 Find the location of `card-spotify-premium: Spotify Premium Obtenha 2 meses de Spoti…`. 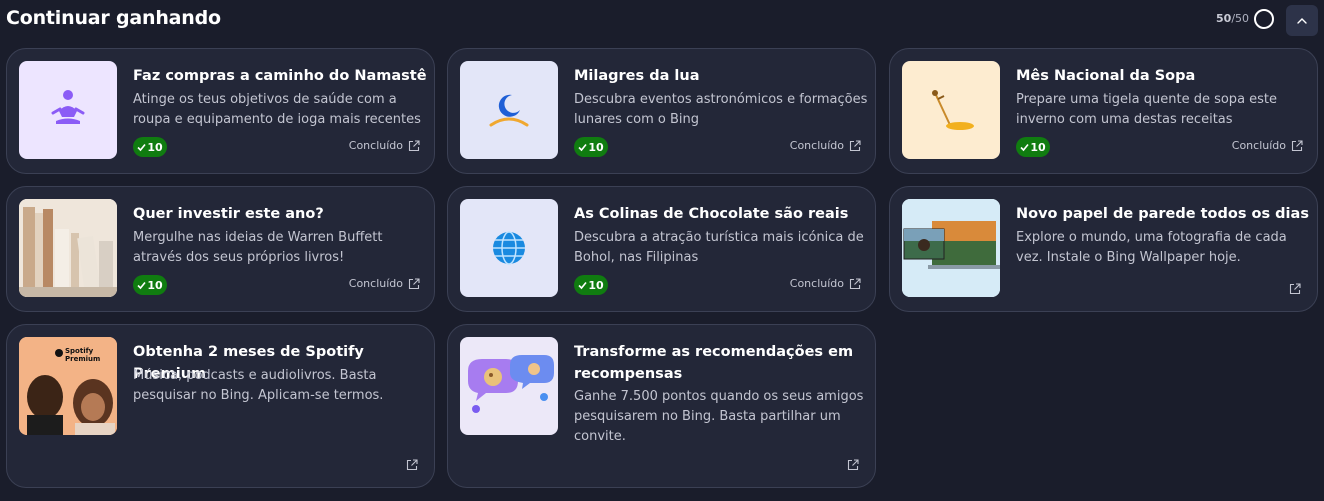

card-spotify-premium: Spotify Premium Obtenha 2 meses de Spoti… is located at coordinates (220, 406).